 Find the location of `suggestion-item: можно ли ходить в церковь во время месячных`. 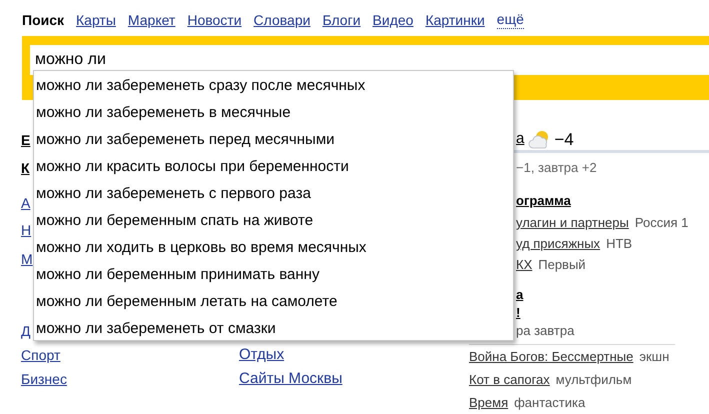

suggestion-item: можно ли ходить в церковь во время месячных is located at coordinates (273, 247).